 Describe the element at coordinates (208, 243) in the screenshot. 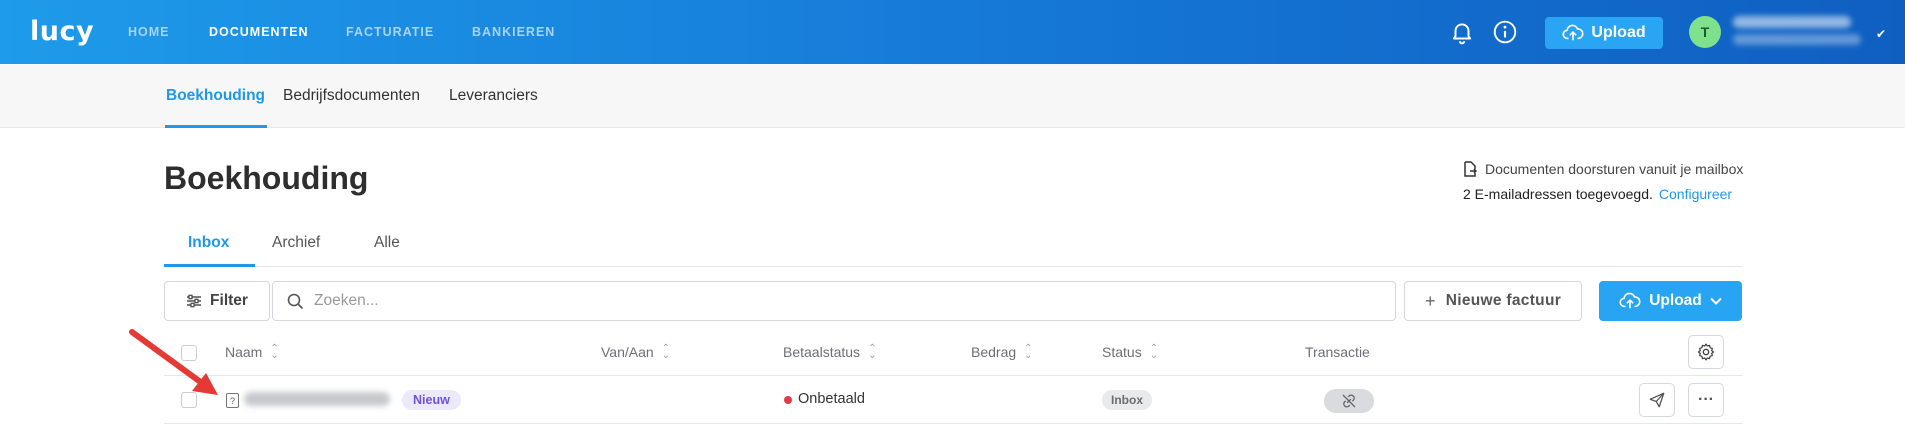

I see `tab-inbox: Inbox` at that location.